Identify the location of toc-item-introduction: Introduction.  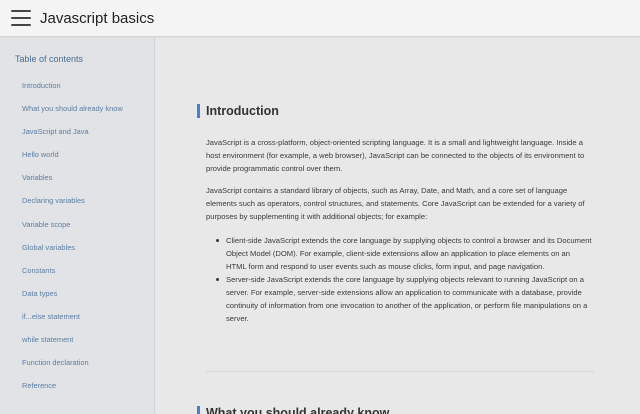
(72, 92).